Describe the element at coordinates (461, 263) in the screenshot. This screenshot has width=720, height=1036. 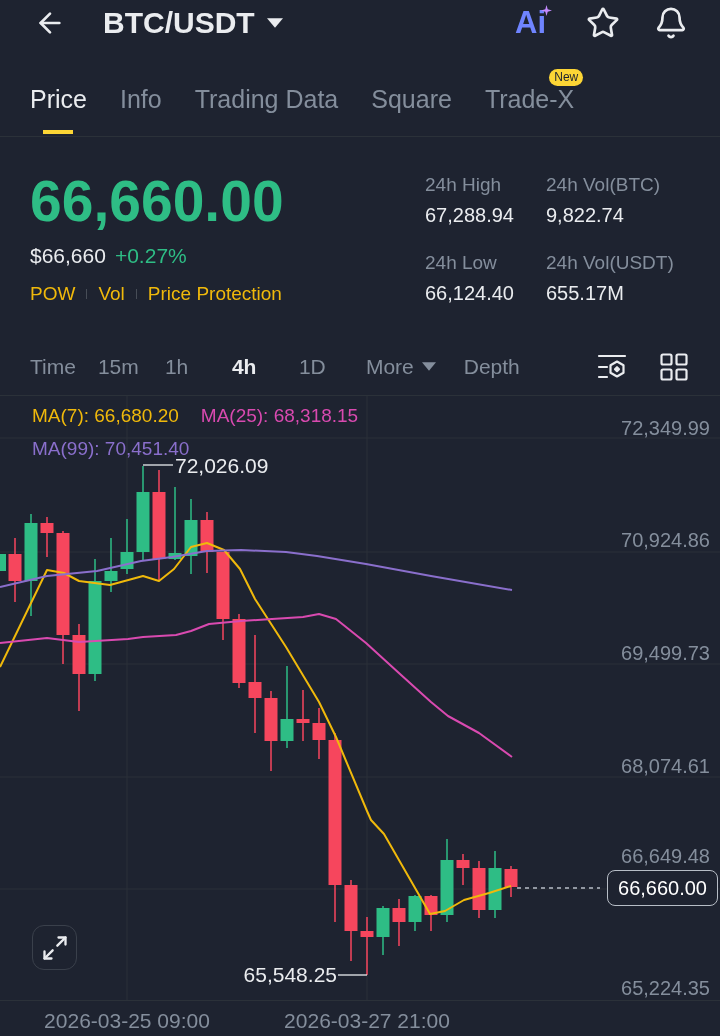
I see `stat-label: 24h Low` at that location.